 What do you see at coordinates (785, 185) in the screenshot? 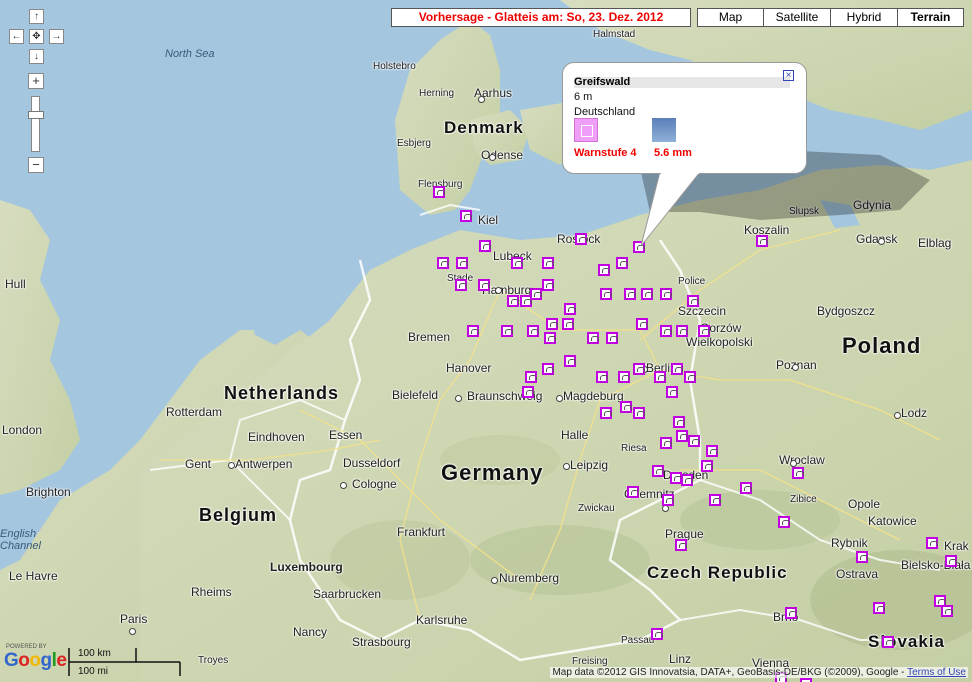
I see `popup-shadow` at bounding box center [785, 185].